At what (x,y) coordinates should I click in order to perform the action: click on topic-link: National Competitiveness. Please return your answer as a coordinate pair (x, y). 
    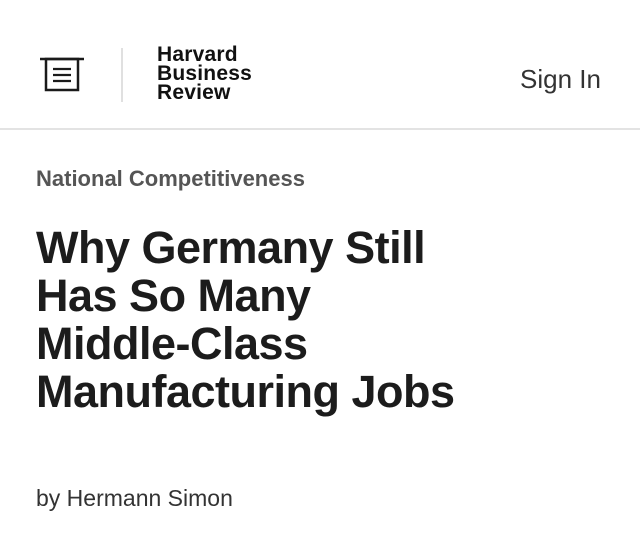
    Looking at the image, I should click on (170, 179).